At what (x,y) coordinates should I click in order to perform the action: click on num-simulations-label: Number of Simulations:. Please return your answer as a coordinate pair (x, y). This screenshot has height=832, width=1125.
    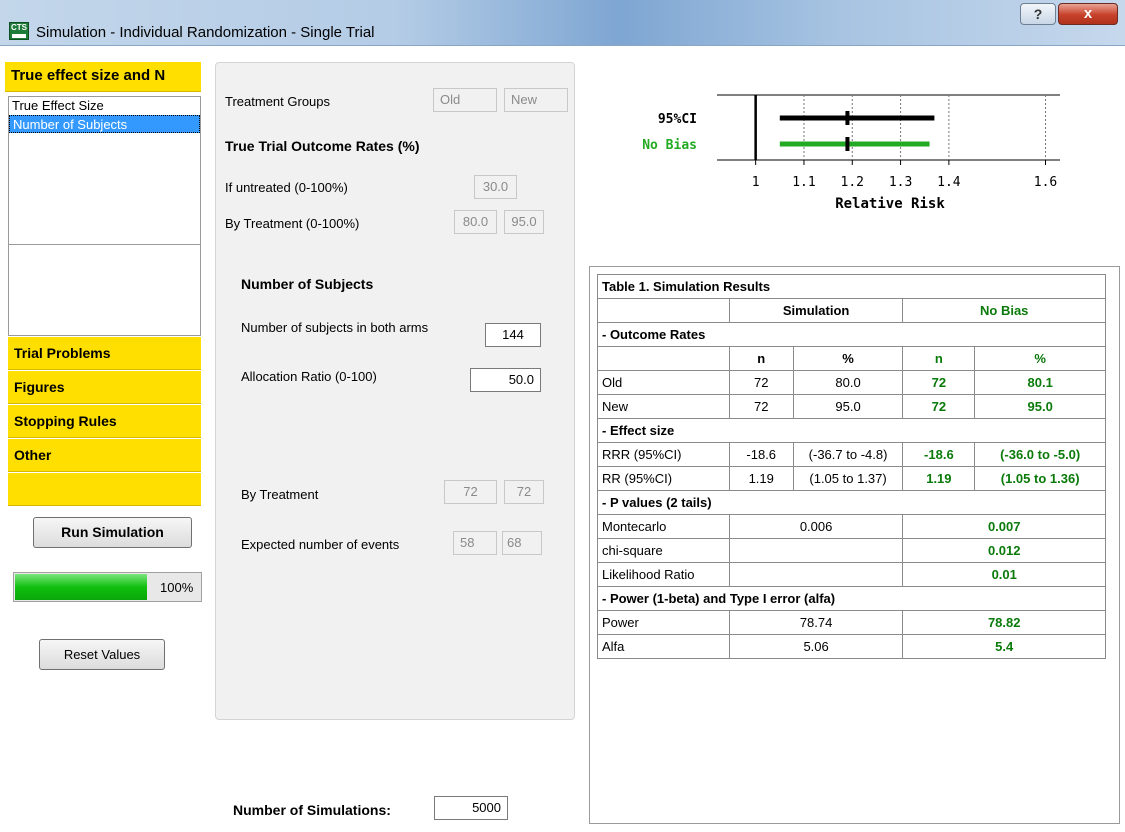
    Looking at the image, I should click on (312, 810).